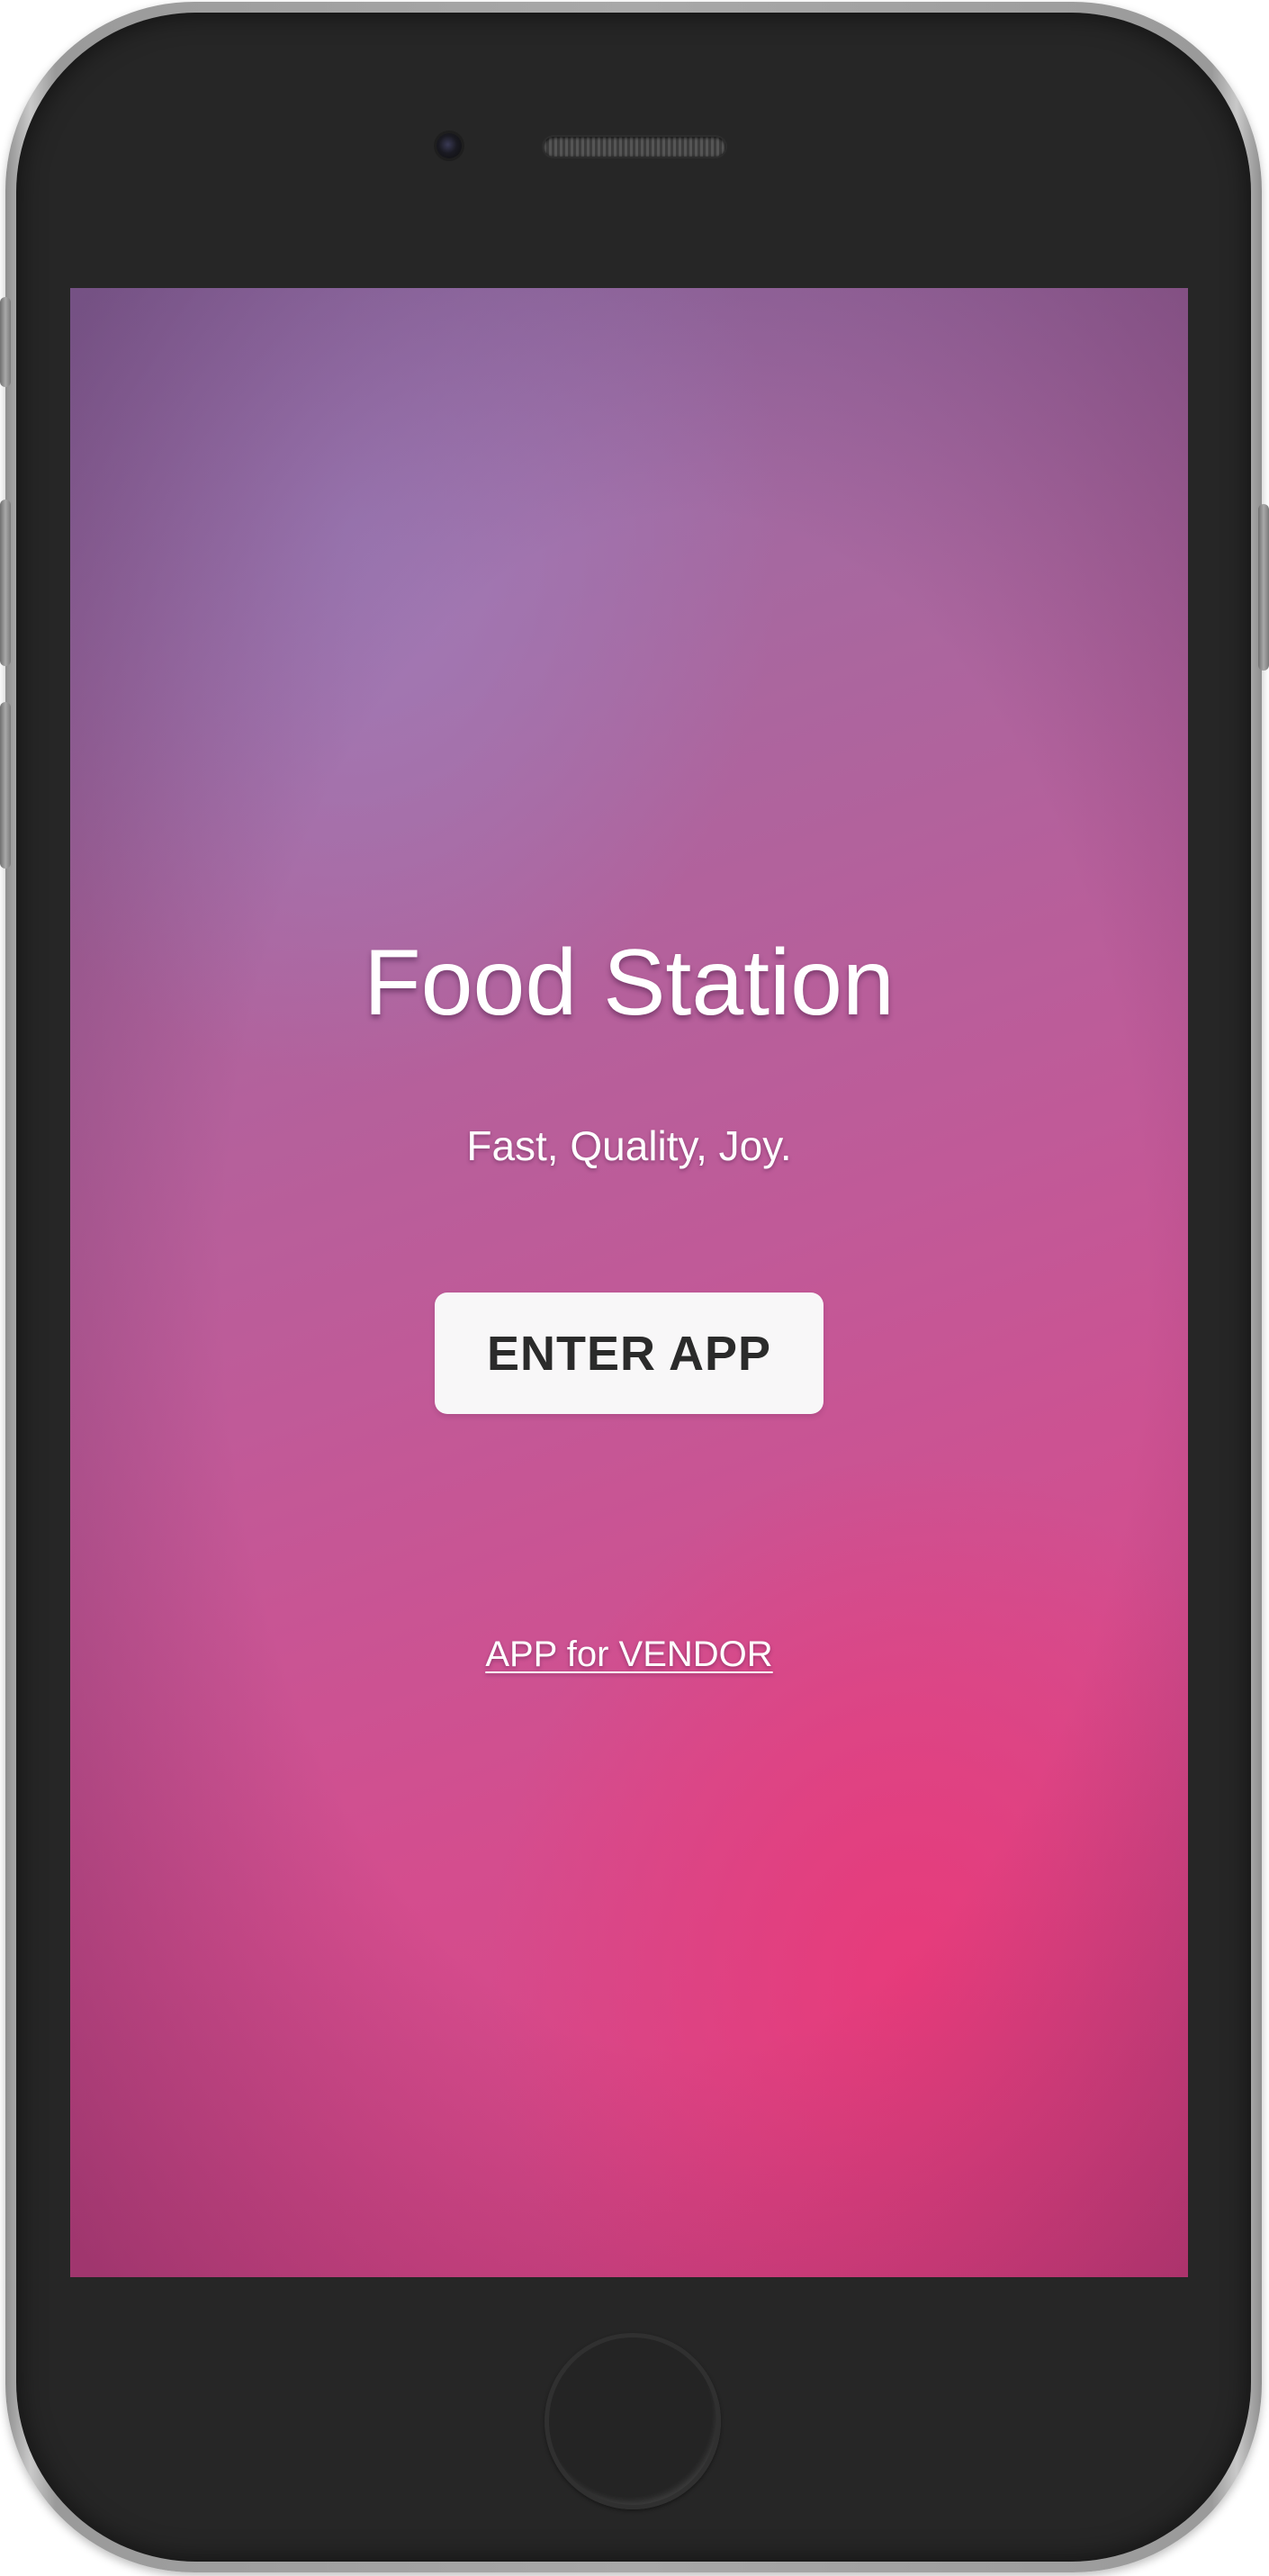 The width and height of the screenshot is (1269, 2576). What do you see at coordinates (6, 785) in the screenshot?
I see `volume-down-button` at bounding box center [6, 785].